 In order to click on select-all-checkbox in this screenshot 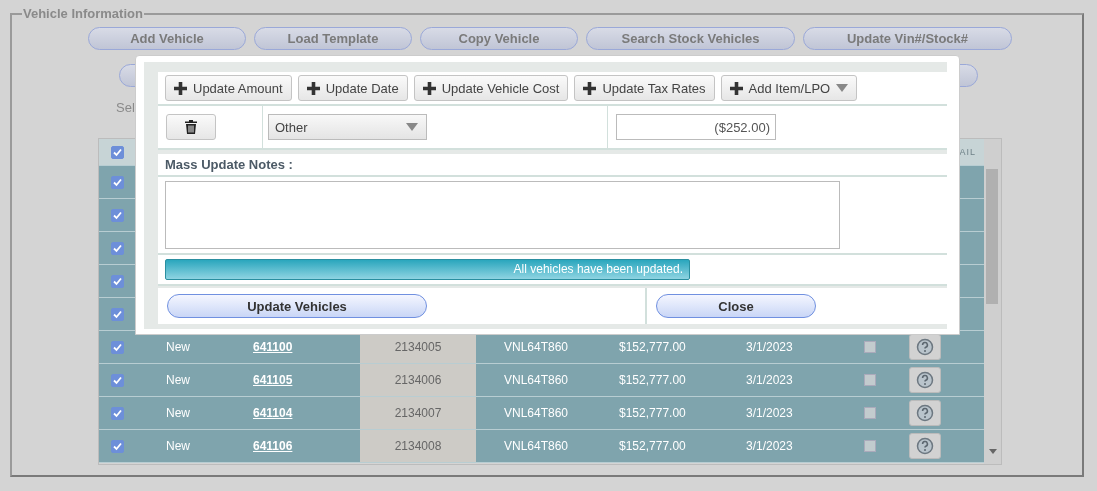, I will do `click(117, 152)`.